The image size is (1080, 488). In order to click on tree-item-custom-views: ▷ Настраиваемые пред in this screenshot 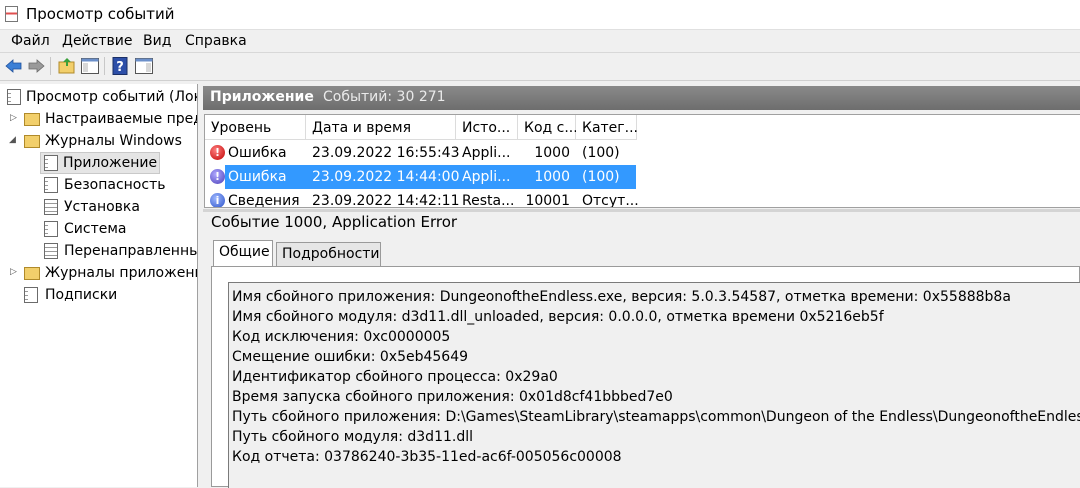, I will do `click(101, 119)`.